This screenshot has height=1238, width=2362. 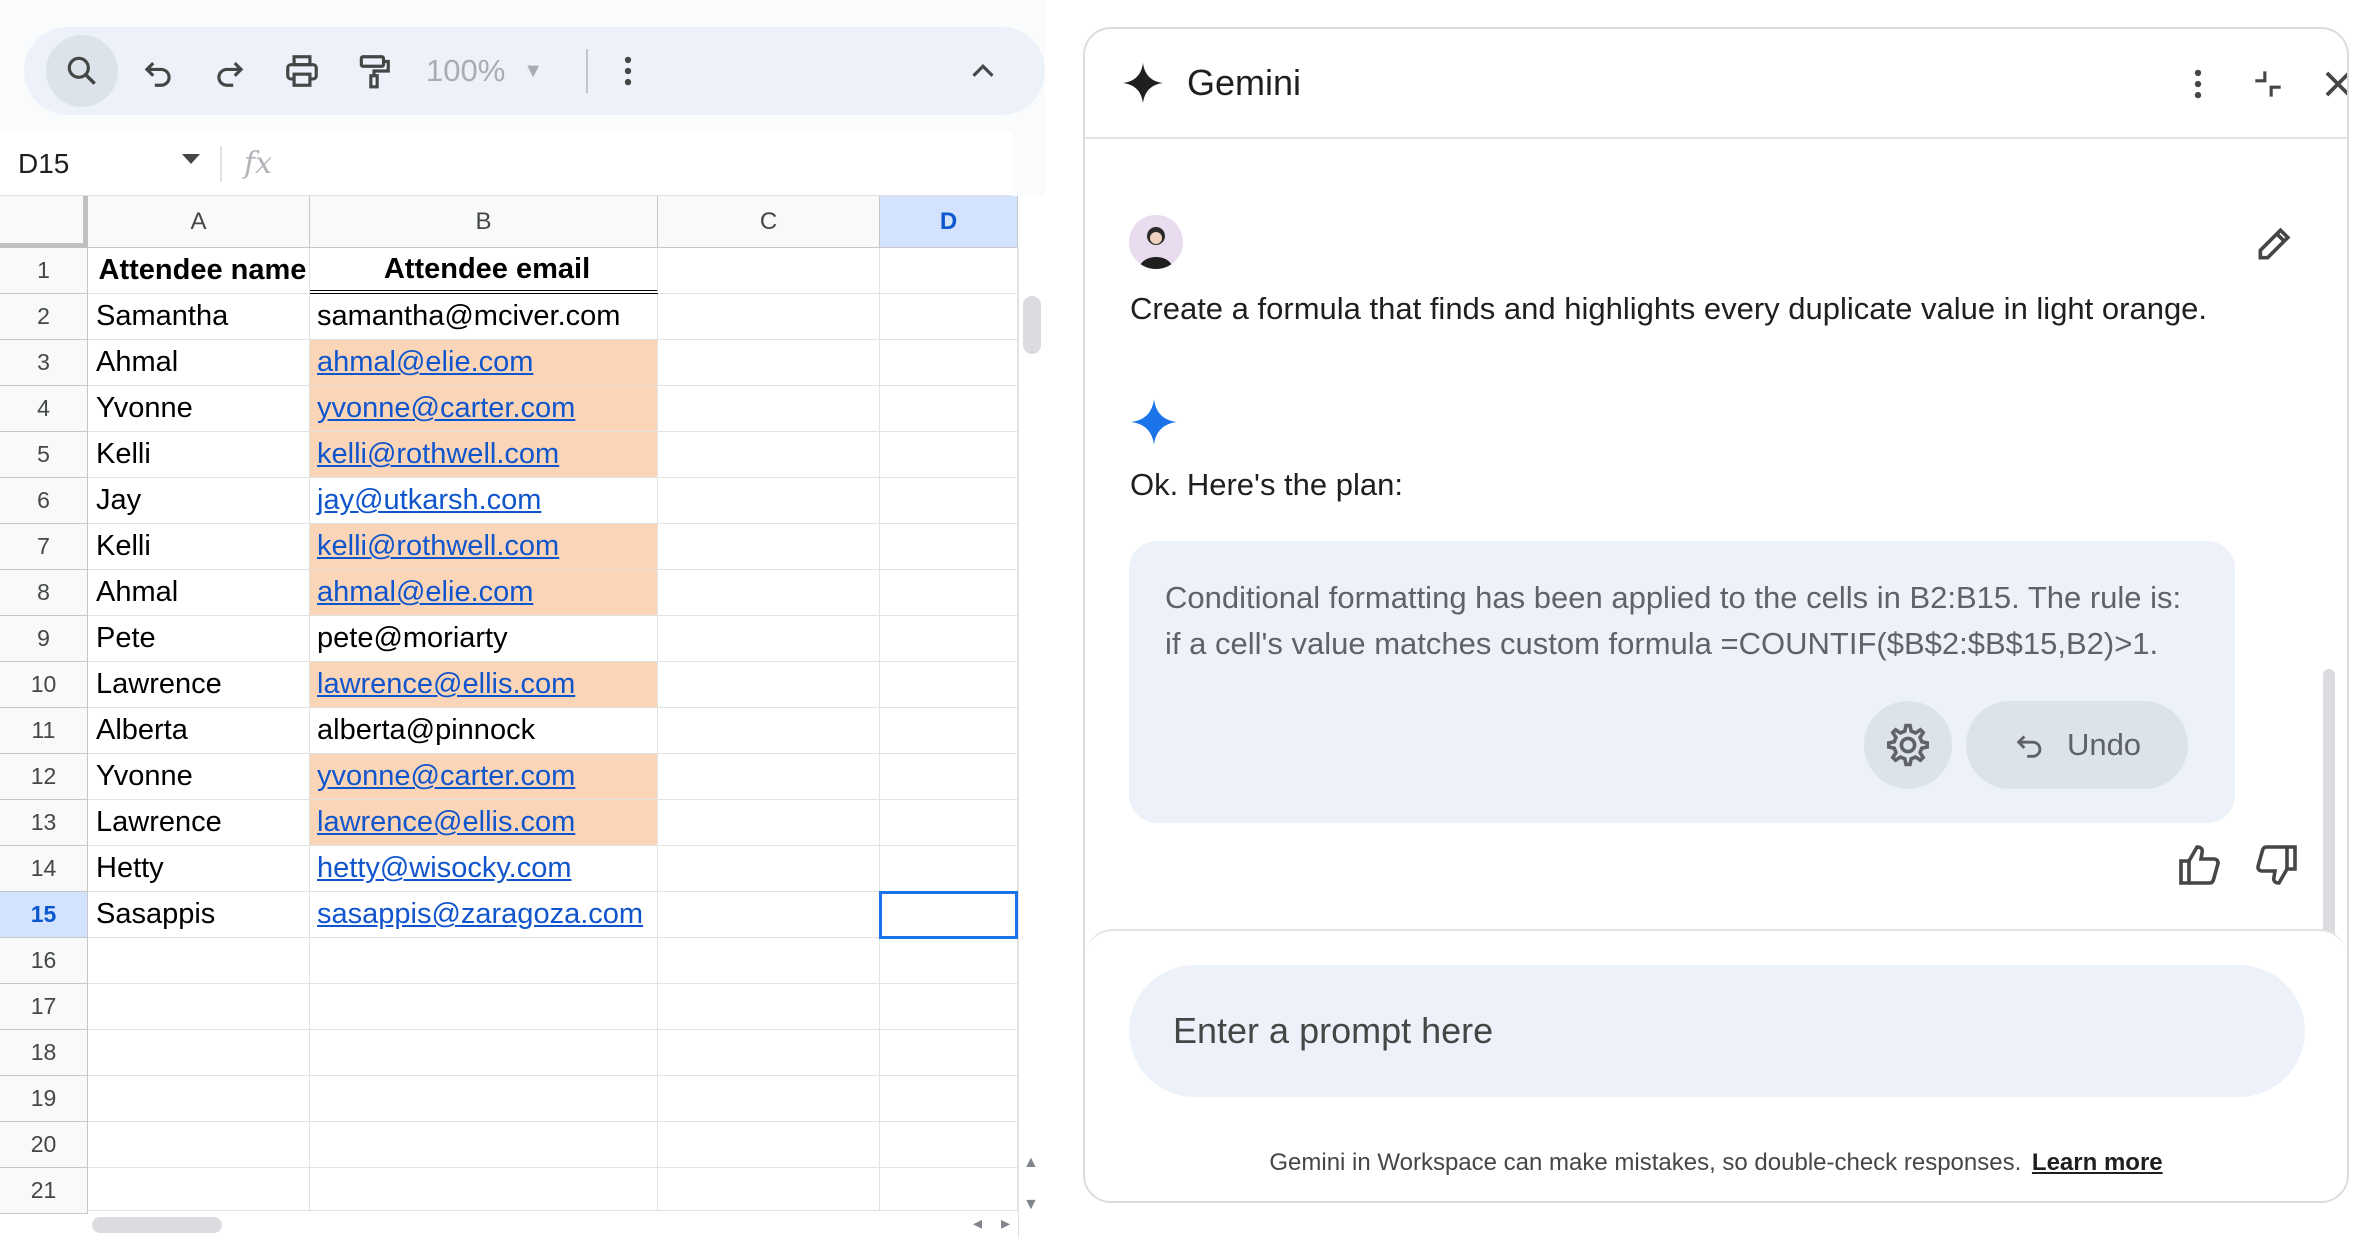 What do you see at coordinates (949, 222) in the screenshot?
I see `column-header-d: D` at bounding box center [949, 222].